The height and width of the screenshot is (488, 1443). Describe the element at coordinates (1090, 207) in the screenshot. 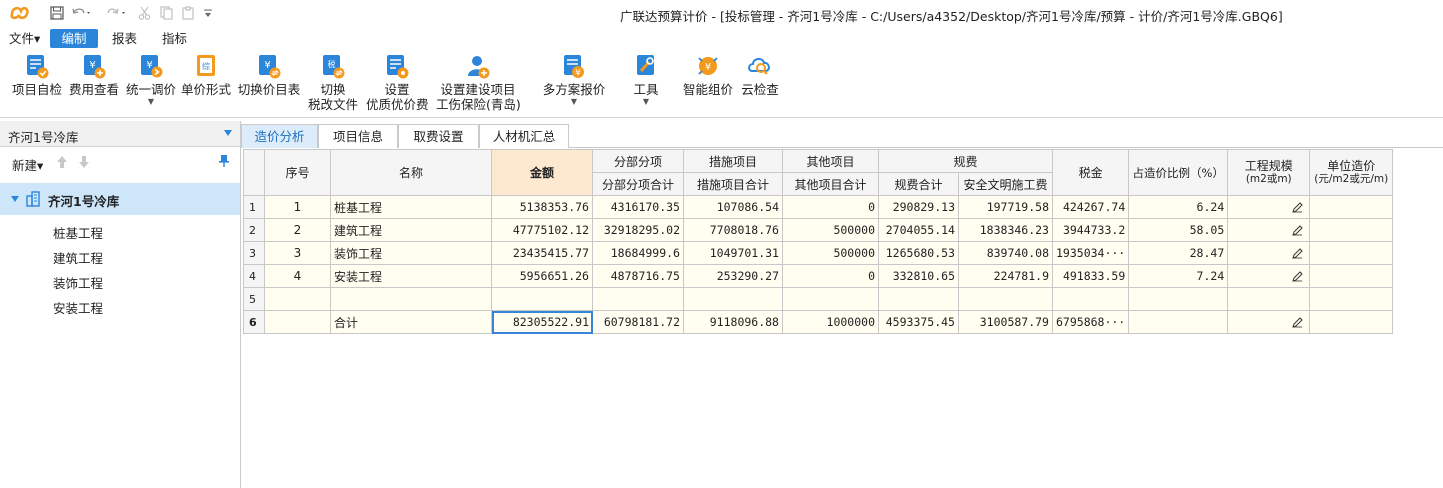

I see `cell-tax: 424267.74` at that location.